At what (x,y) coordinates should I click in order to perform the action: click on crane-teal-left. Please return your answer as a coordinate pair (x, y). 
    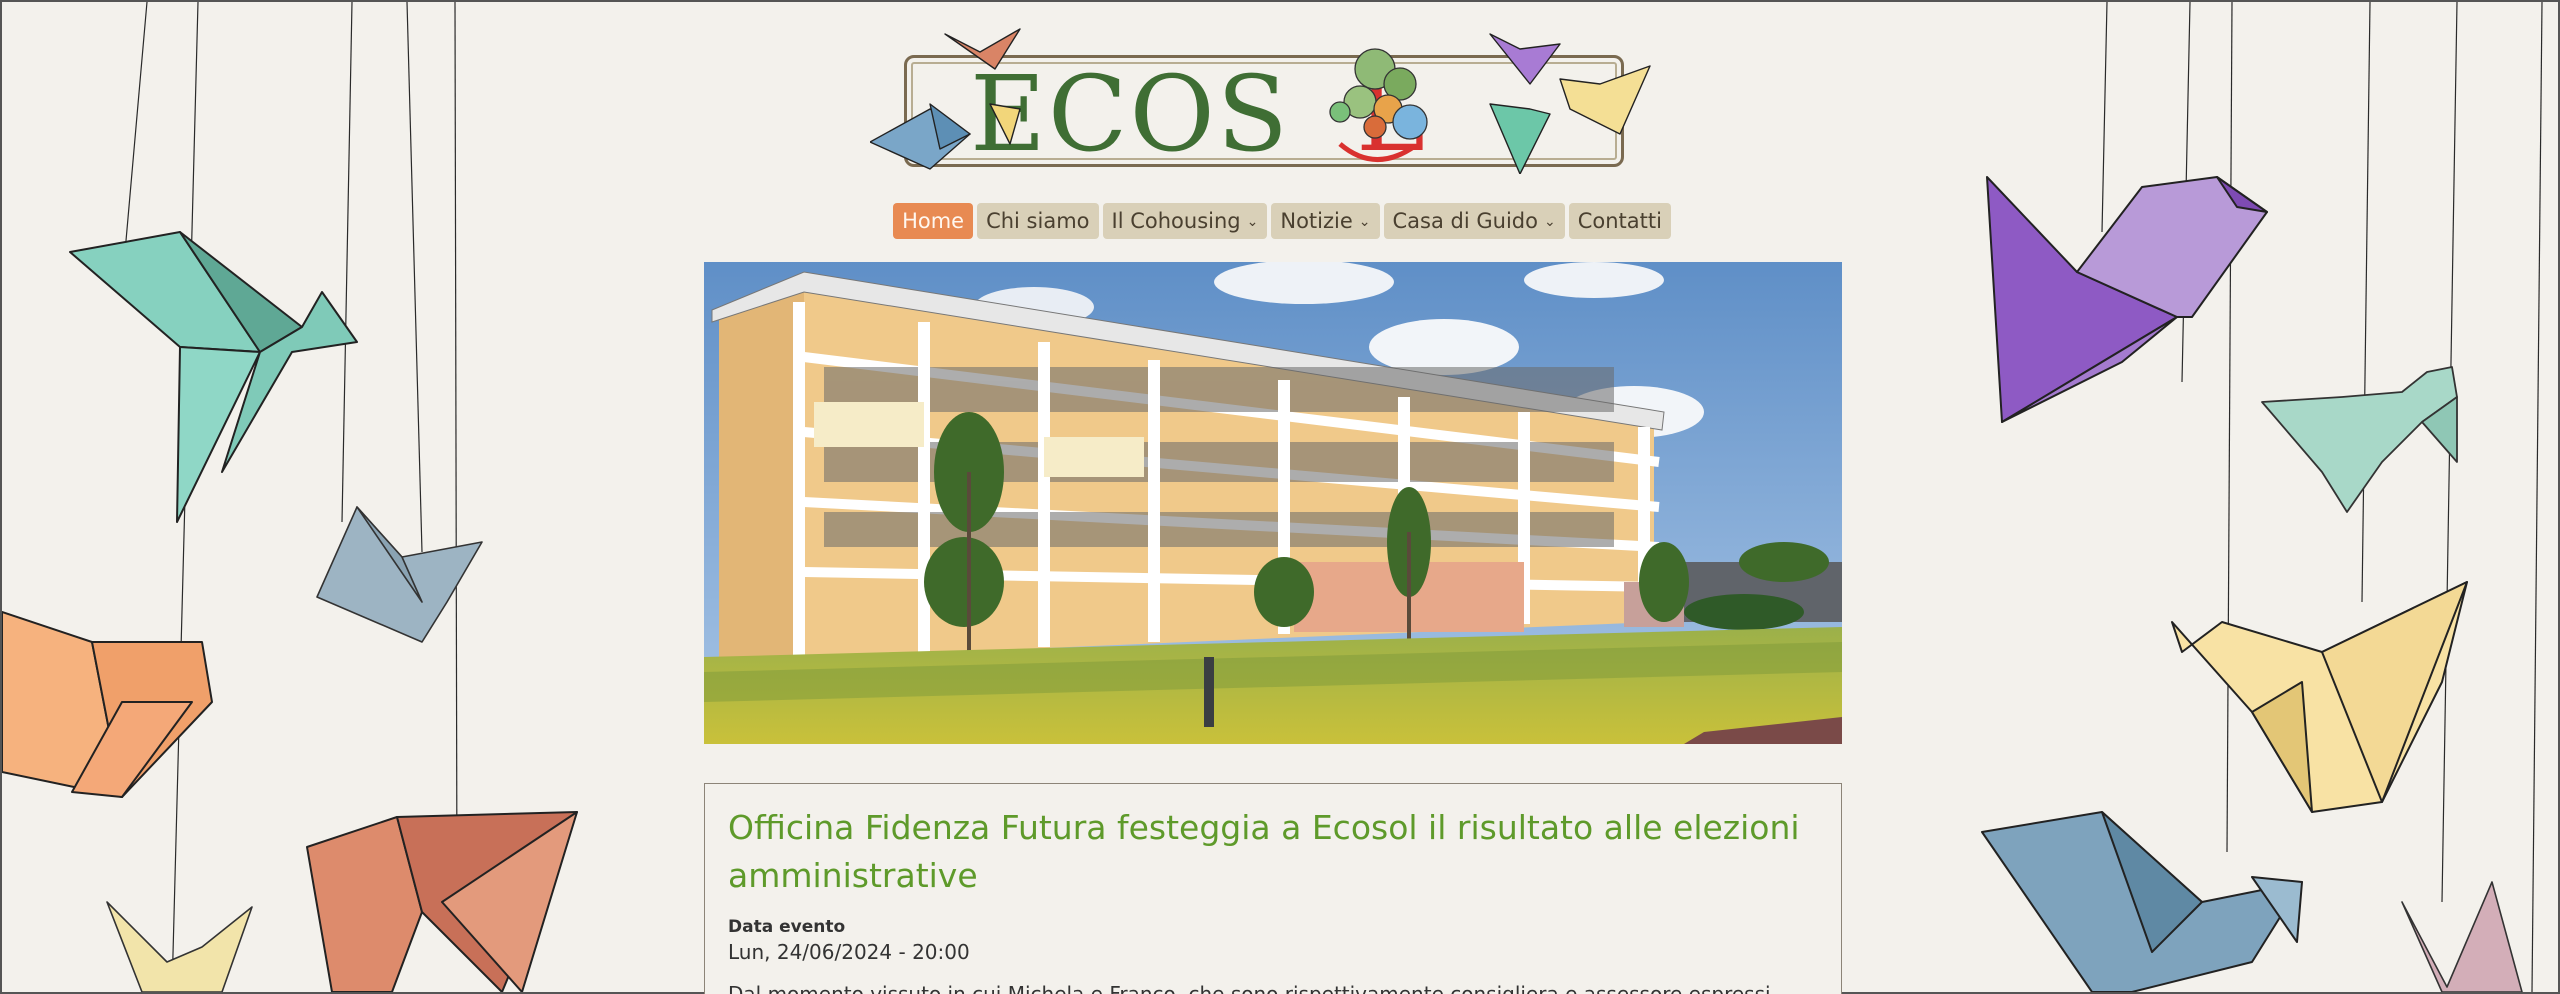
    Looking at the image, I should click on (213, 377).